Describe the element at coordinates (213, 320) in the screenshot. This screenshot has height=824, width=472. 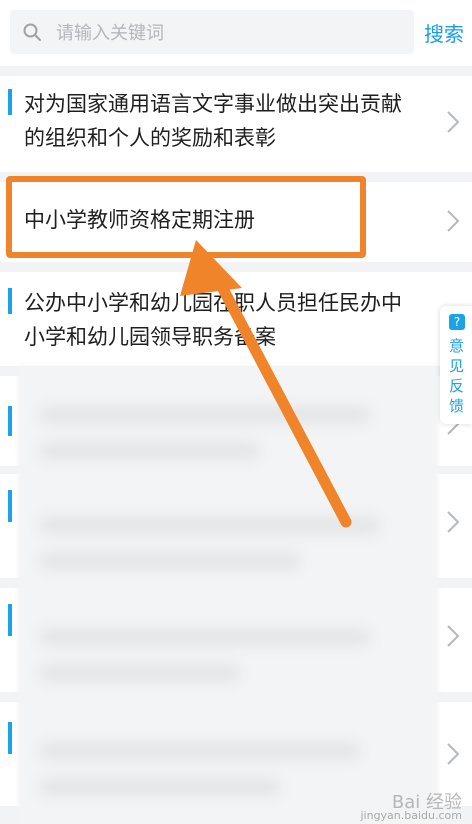
I see `list-item-title: 公办中小学和幼儿园在职人员担任民办中小学和幼儿园领导职务备案` at that location.